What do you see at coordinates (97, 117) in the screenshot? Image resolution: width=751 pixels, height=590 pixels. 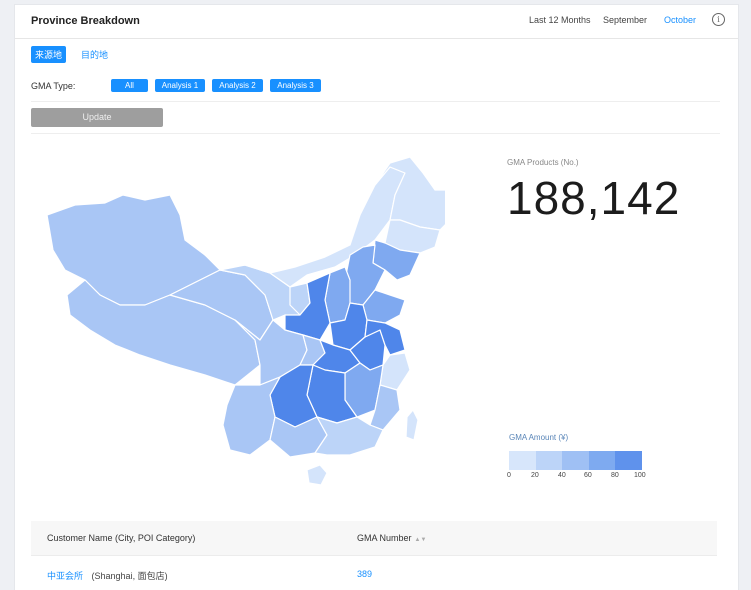 I see `update-button: Update` at bounding box center [97, 117].